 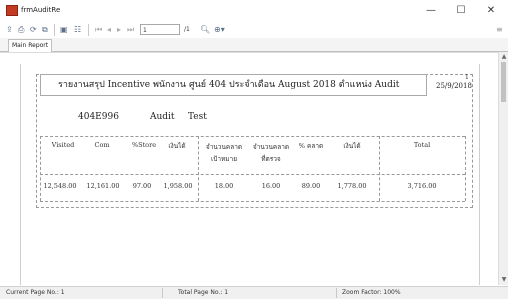 I want to click on report-date: 25/9/2018, so click(x=454, y=86).